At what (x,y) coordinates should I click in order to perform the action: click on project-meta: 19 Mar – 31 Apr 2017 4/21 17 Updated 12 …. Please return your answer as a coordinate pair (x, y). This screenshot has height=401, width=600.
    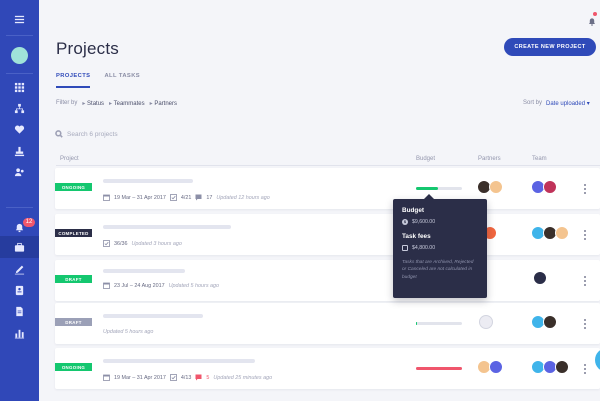
    Looking at the image, I should click on (186, 197).